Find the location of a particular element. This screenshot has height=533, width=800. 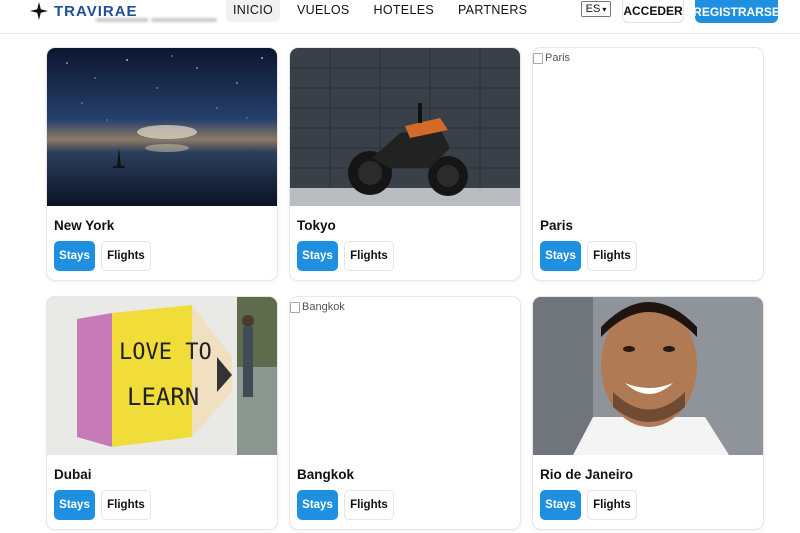

broken-image-alt: Paris is located at coordinates (551, 58).